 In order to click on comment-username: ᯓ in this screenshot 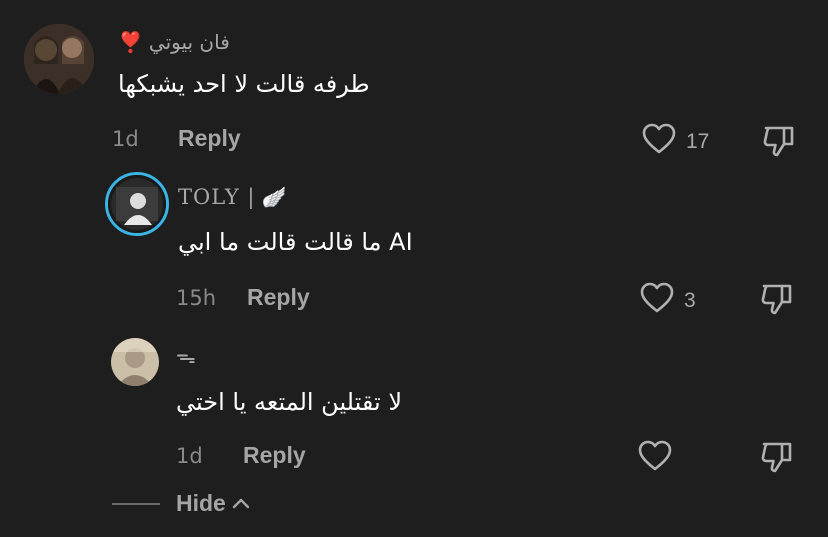, I will do `click(186, 355)`.